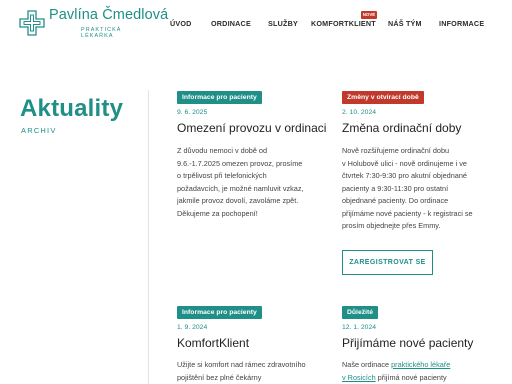 The width and height of the screenshot is (512, 384). What do you see at coordinates (213, 343) in the screenshot?
I see `news-title: KomfortKlient` at bounding box center [213, 343].